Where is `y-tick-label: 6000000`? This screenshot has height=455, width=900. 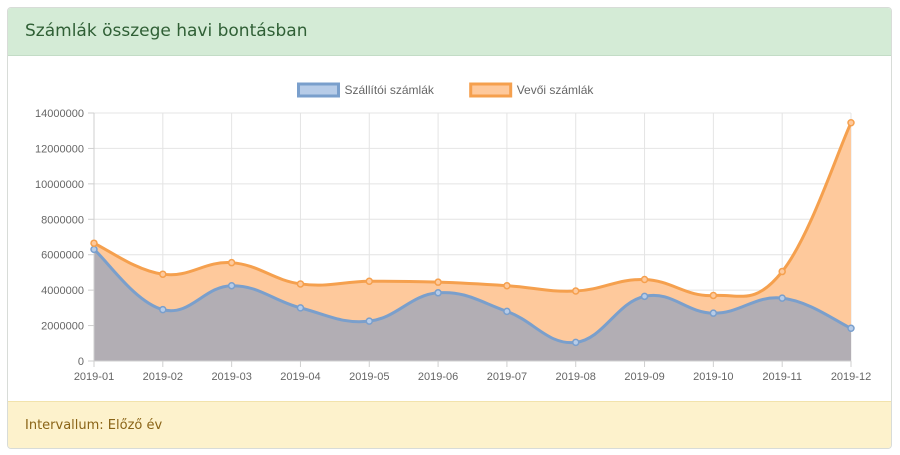
y-tick-label: 6000000 is located at coordinates (62, 256).